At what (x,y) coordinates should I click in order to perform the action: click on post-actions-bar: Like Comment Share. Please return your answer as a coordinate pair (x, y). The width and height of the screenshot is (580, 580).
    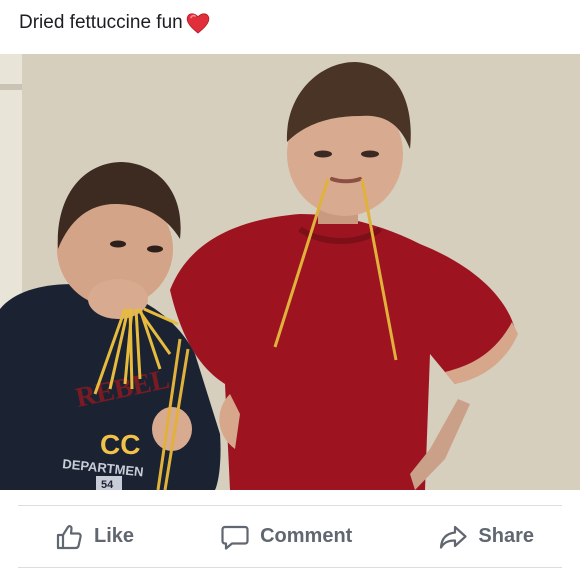
    Looking at the image, I should click on (290, 536).